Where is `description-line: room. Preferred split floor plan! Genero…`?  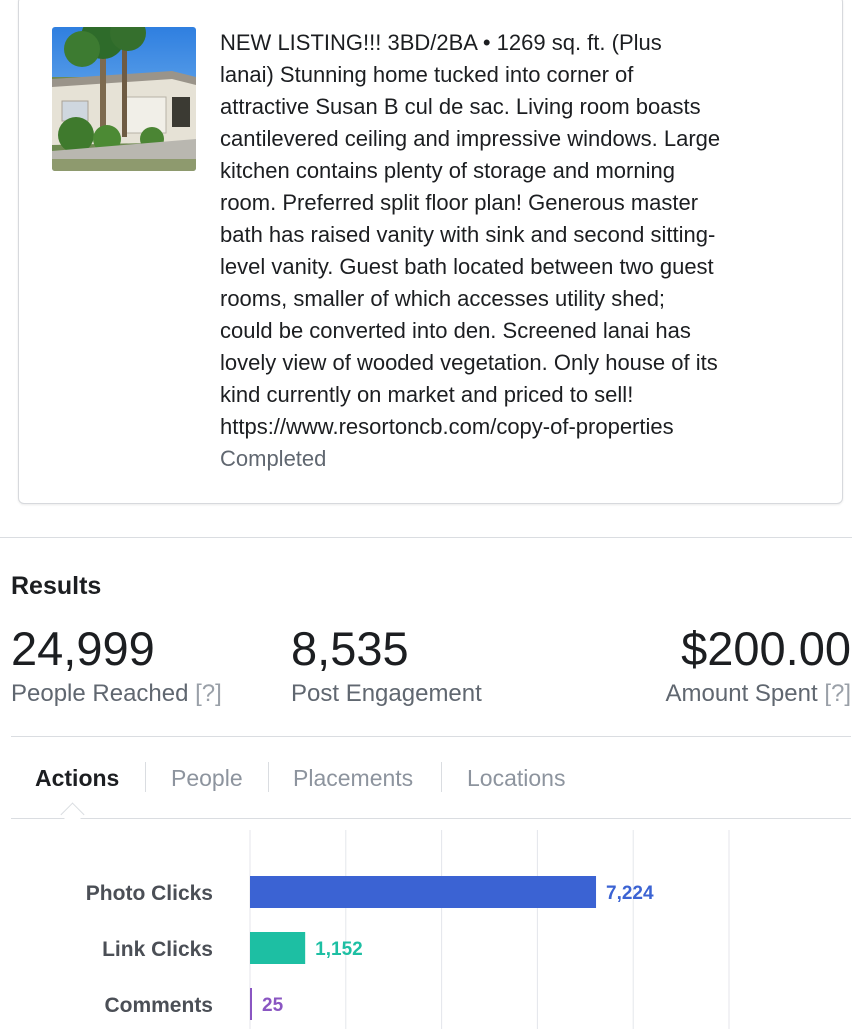 description-line: room. Preferred split floor plan! Genero… is located at coordinates (459, 202).